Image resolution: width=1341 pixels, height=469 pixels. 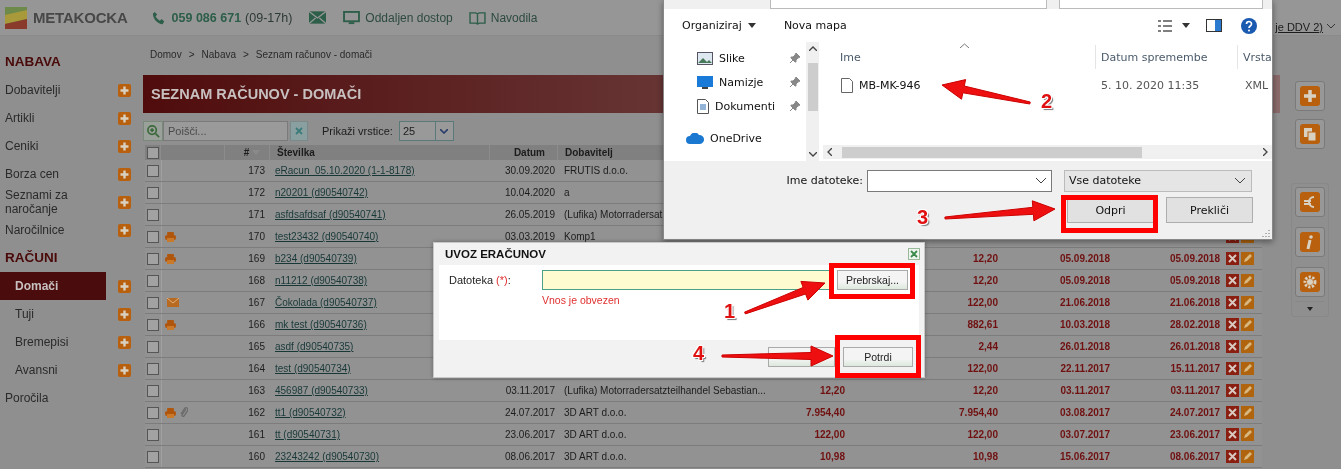 What do you see at coordinates (1165, 25) in the screenshot?
I see `view-options-icon` at bounding box center [1165, 25].